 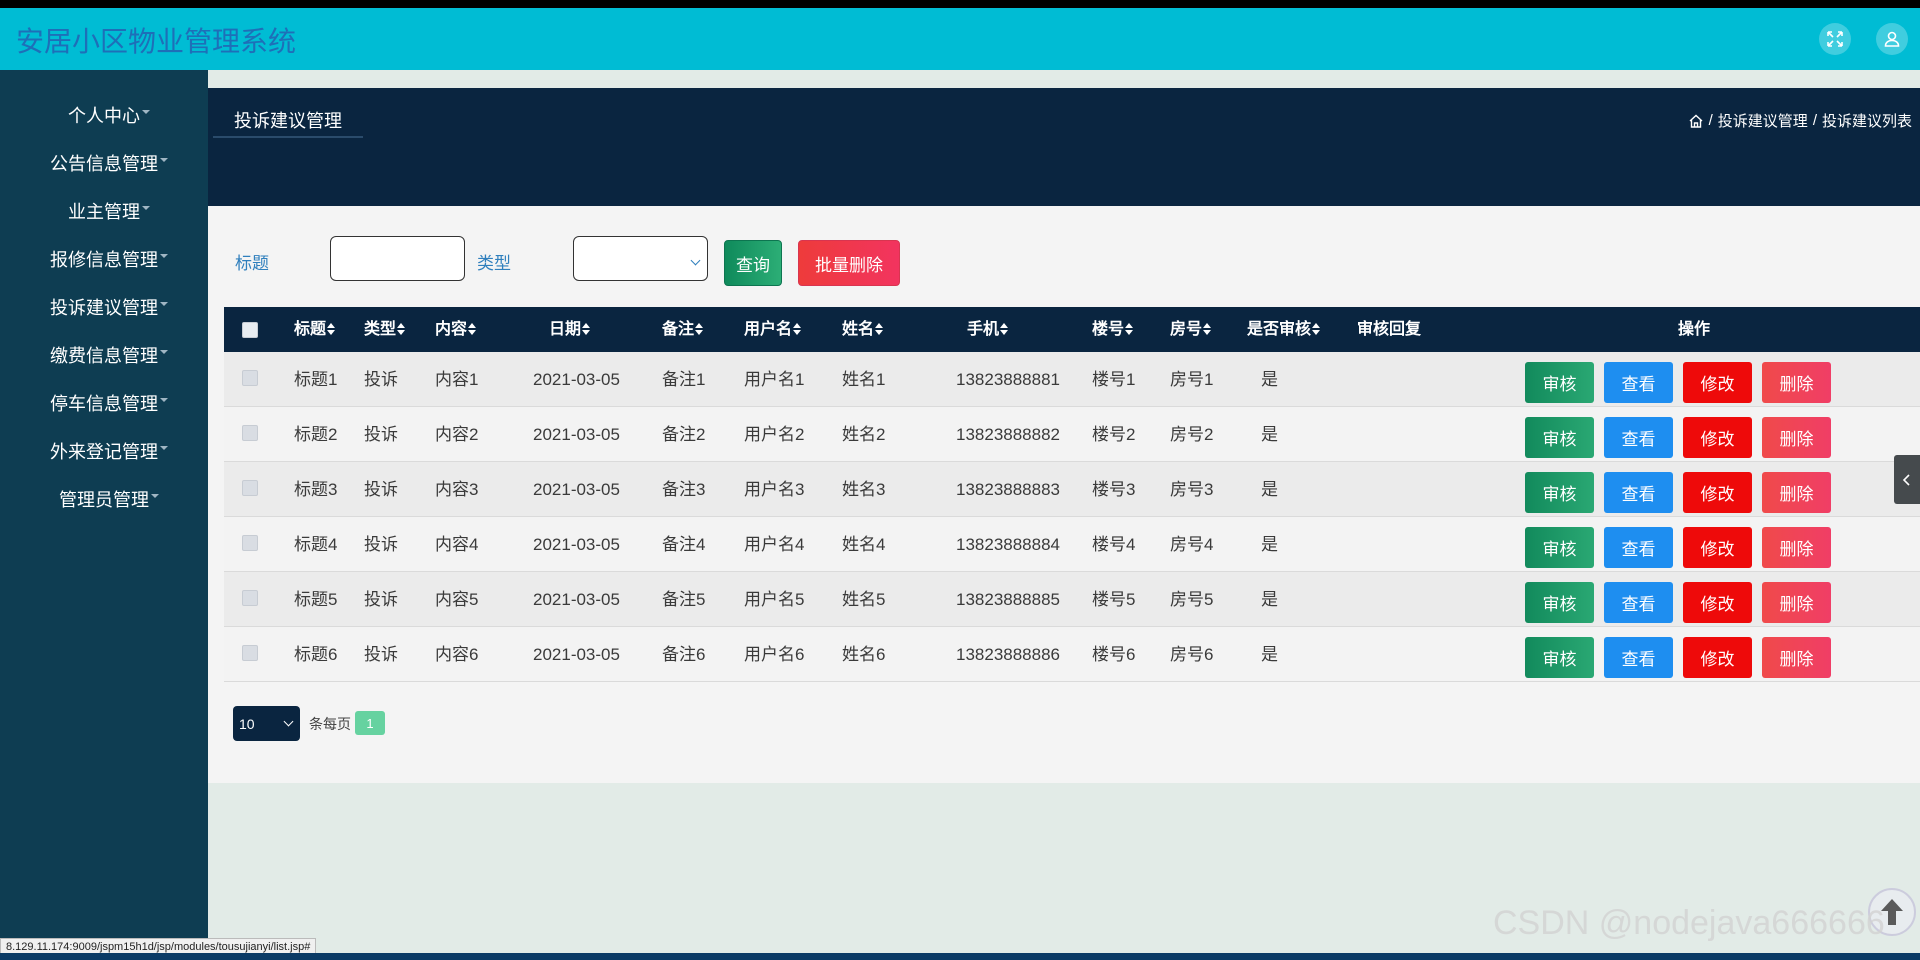 What do you see at coordinates (684, 489) in the screenshot?
I see `cell-remark: 备注3` at bounding box center [684, 489].